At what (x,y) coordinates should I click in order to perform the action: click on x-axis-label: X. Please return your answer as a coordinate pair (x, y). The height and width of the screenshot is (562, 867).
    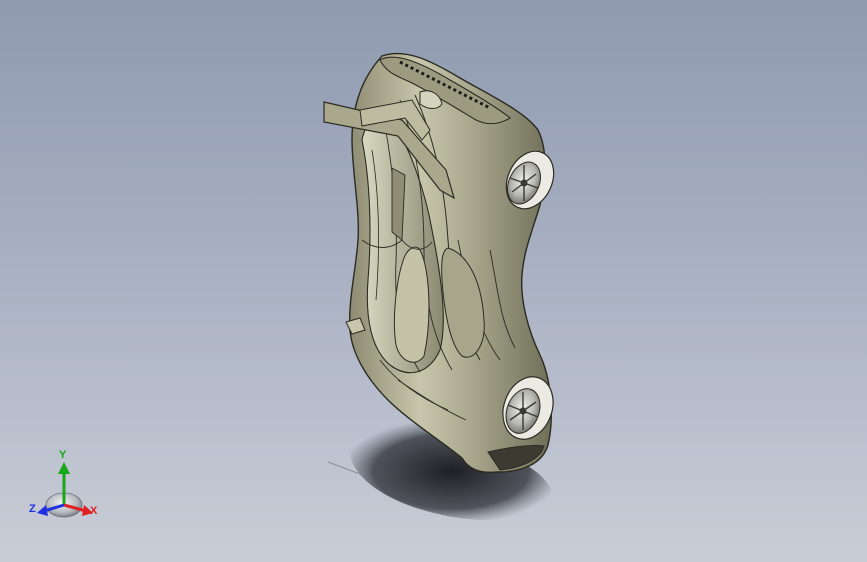
    Looking at the image, I should click on (94, 511).